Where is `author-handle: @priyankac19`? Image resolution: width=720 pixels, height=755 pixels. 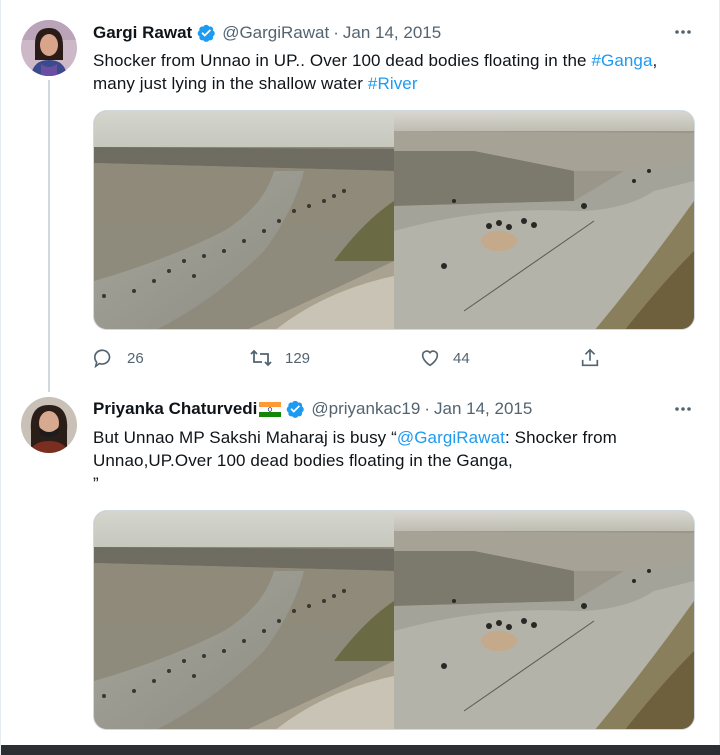 author-handle: @priyankac19 is located at coordinates (365, 409).